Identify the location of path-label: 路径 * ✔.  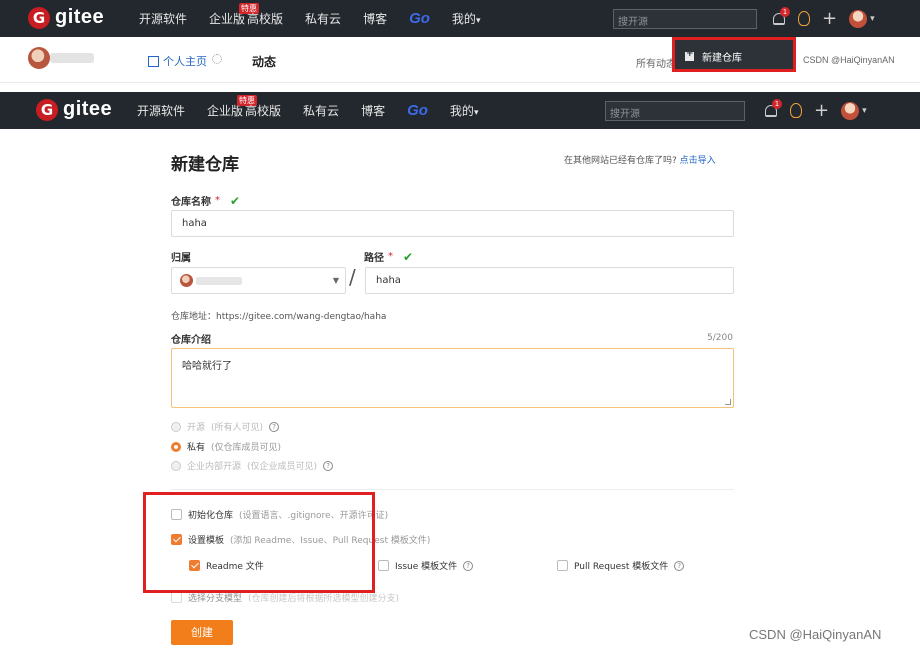
(389, 257).